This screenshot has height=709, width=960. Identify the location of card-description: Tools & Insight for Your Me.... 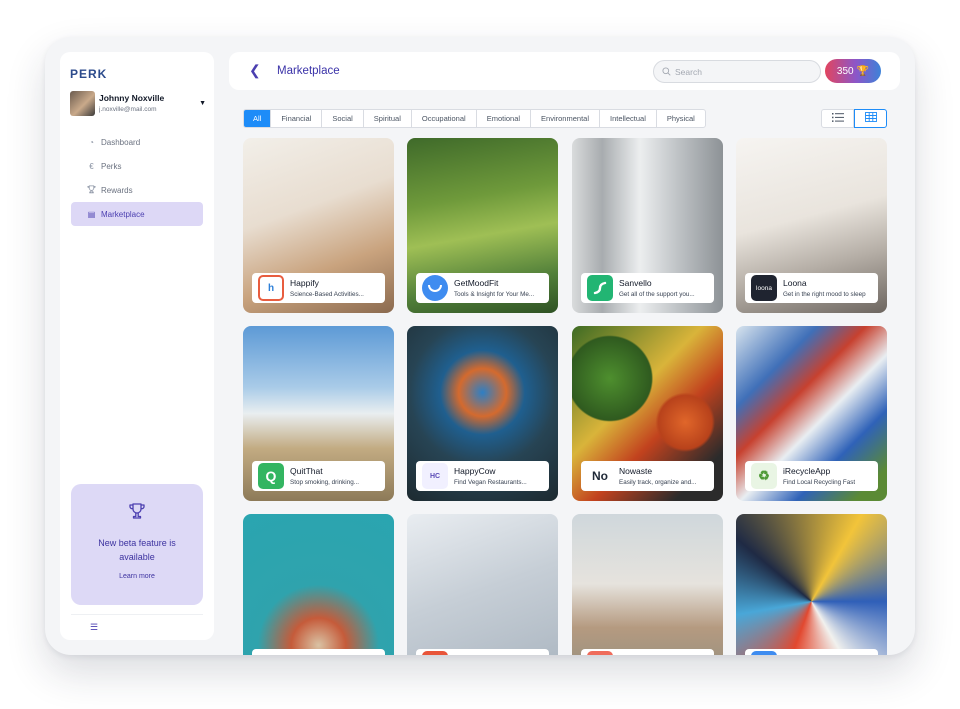
(494, 294).